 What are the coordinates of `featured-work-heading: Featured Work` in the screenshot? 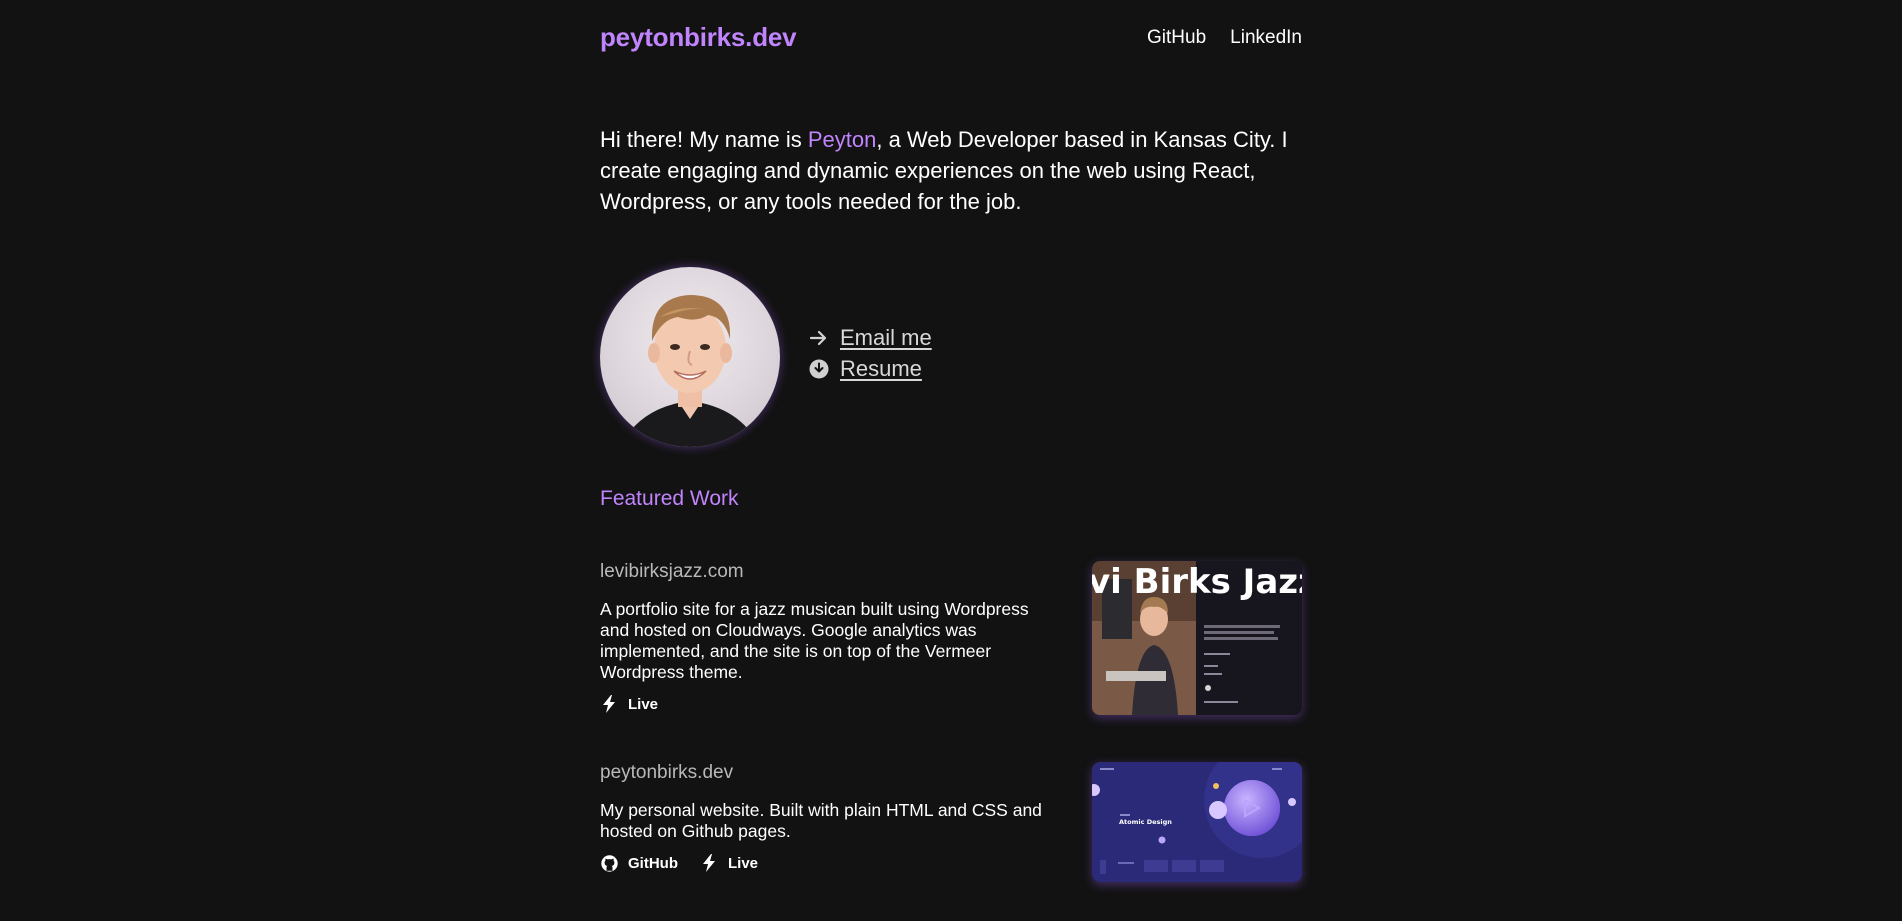 It's located at (669, 498).